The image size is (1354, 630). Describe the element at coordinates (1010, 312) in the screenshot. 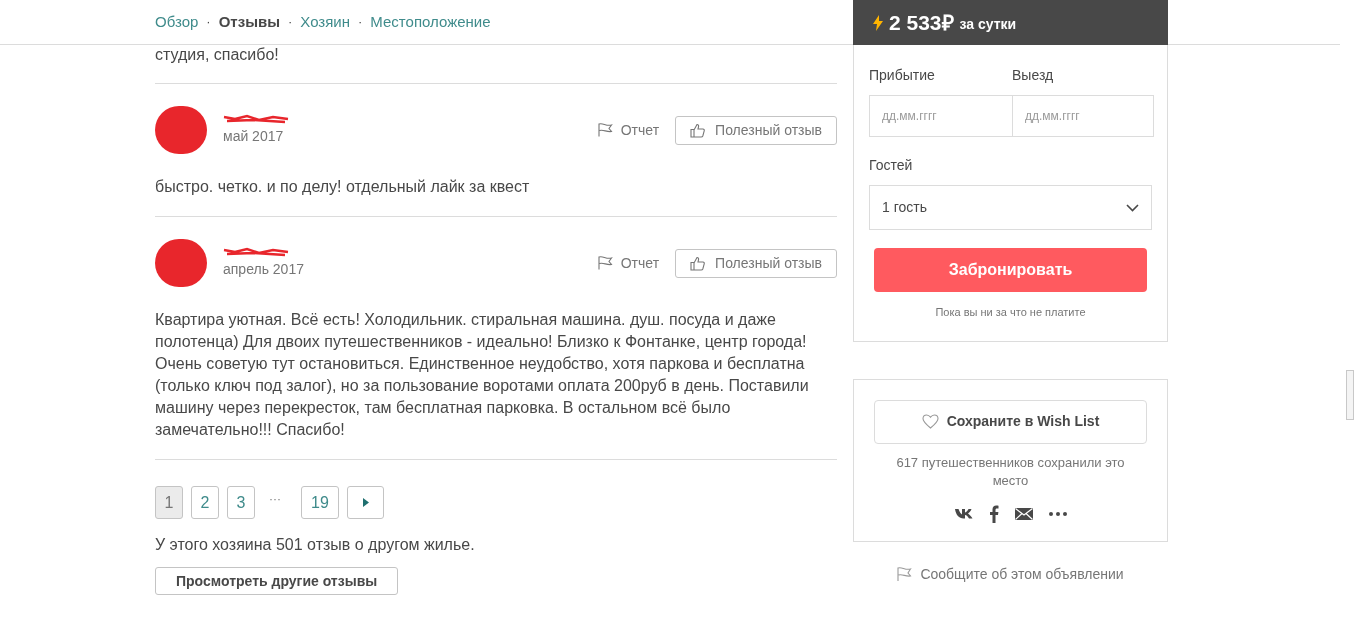

I see `payment-note: Пока вы ни за что не платите` at that location.